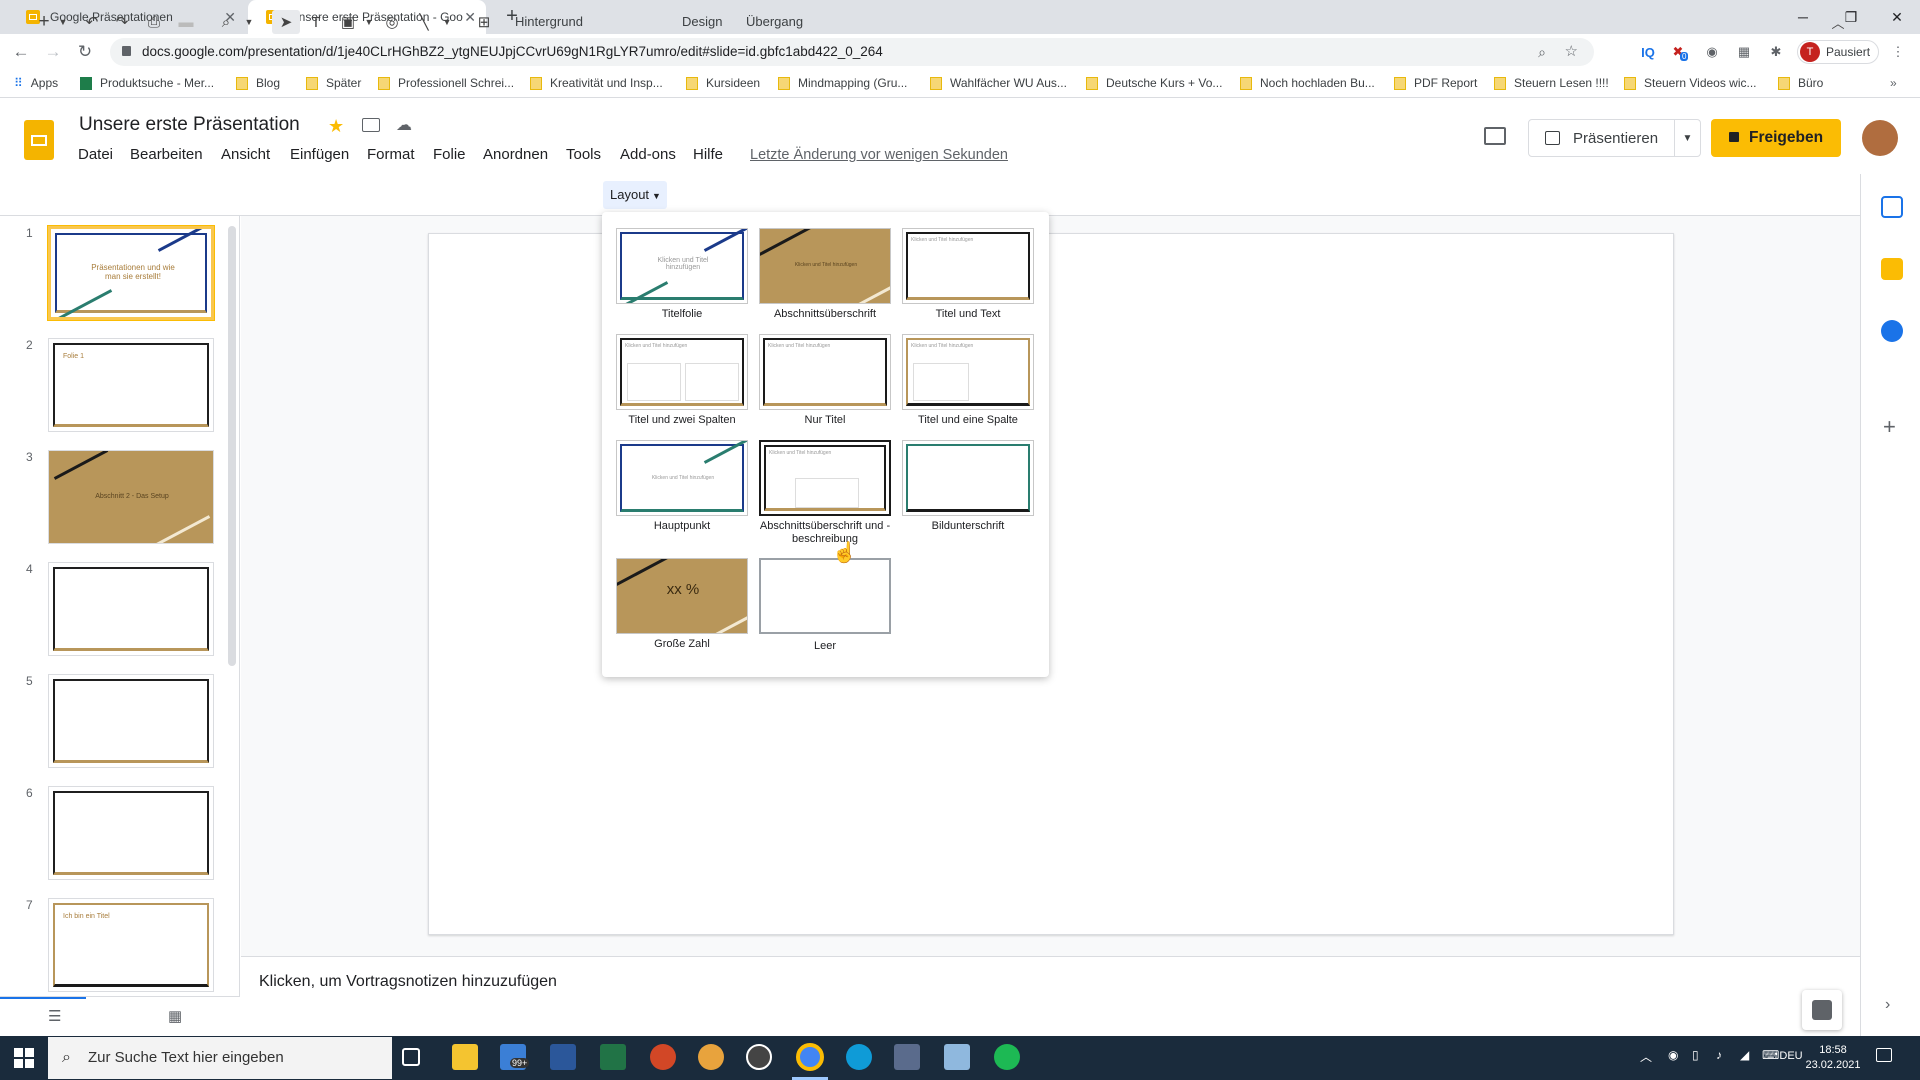  Describe the element at coordinates (131, 385) in the screenshot. I see `slide-thumbnail: Folie 1` at that location.